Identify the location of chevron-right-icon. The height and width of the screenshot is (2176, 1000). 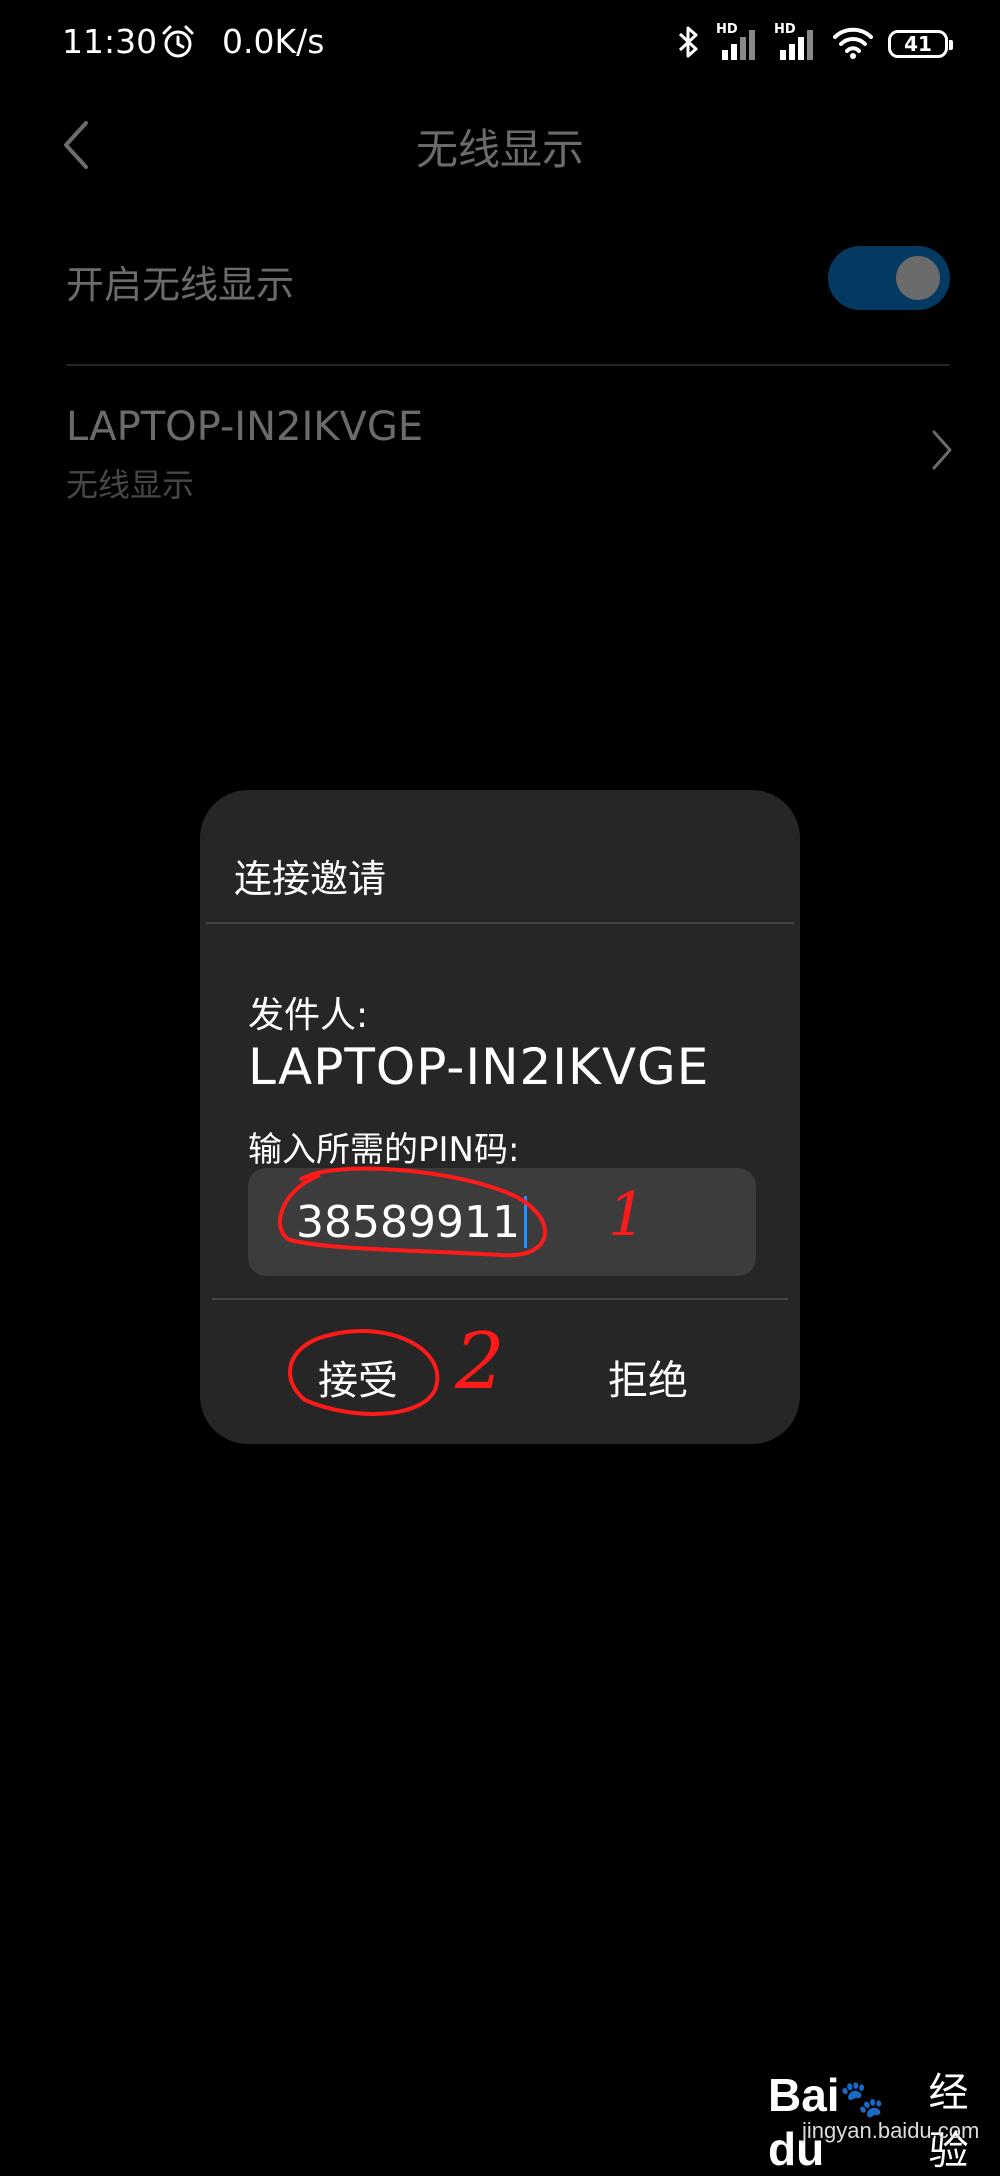
(942, 450).